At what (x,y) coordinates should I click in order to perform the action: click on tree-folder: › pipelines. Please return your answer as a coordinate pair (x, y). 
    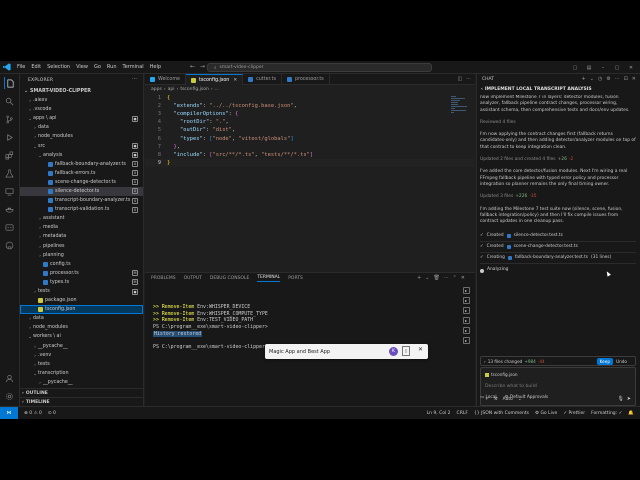
    Looking at the image, I should click on (81, 246).